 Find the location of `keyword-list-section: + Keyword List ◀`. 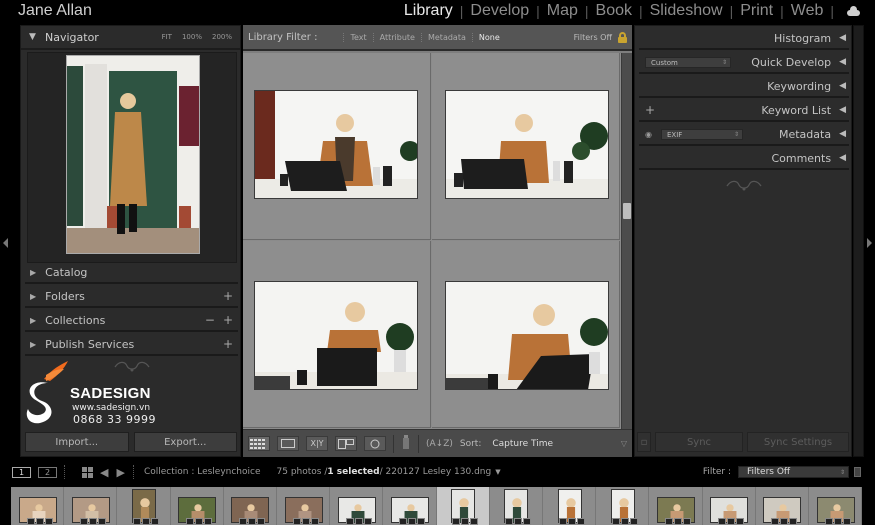

keyword-list-section: + Keyword List ◀ is located at coordinates (744, 111).